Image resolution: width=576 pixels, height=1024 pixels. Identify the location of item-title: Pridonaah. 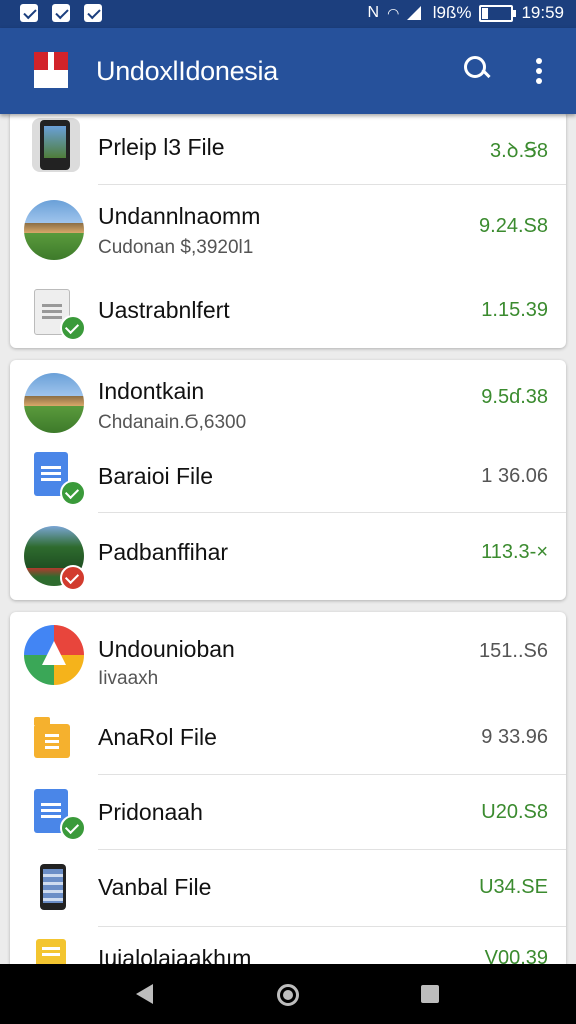
(150, 812).